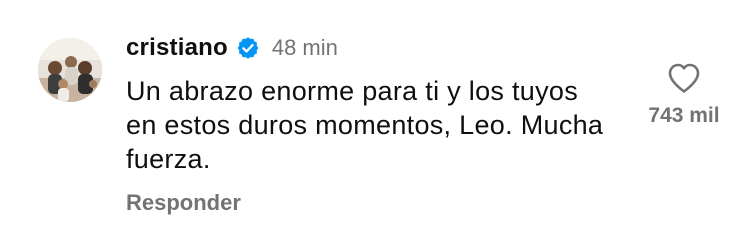 The image size is (738, 250). What do you see at coordinates (376, 48) in the screenshot?
I see `comment-header: cristiano 48 min` at bounding box center [376, 48].